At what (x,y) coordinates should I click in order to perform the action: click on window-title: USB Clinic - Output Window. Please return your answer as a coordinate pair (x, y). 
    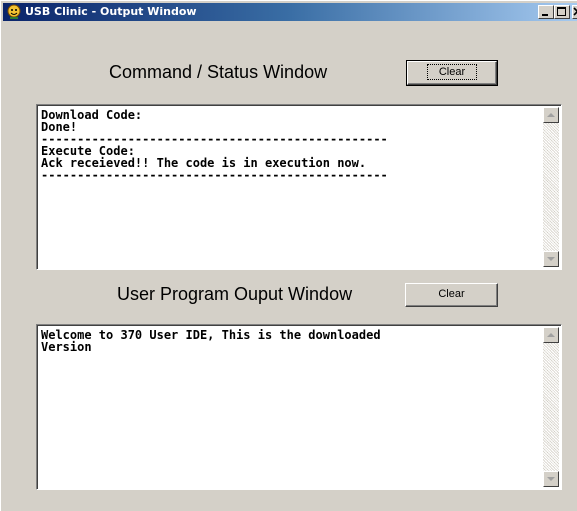
    Looking at the image, I should click on (111, 11).